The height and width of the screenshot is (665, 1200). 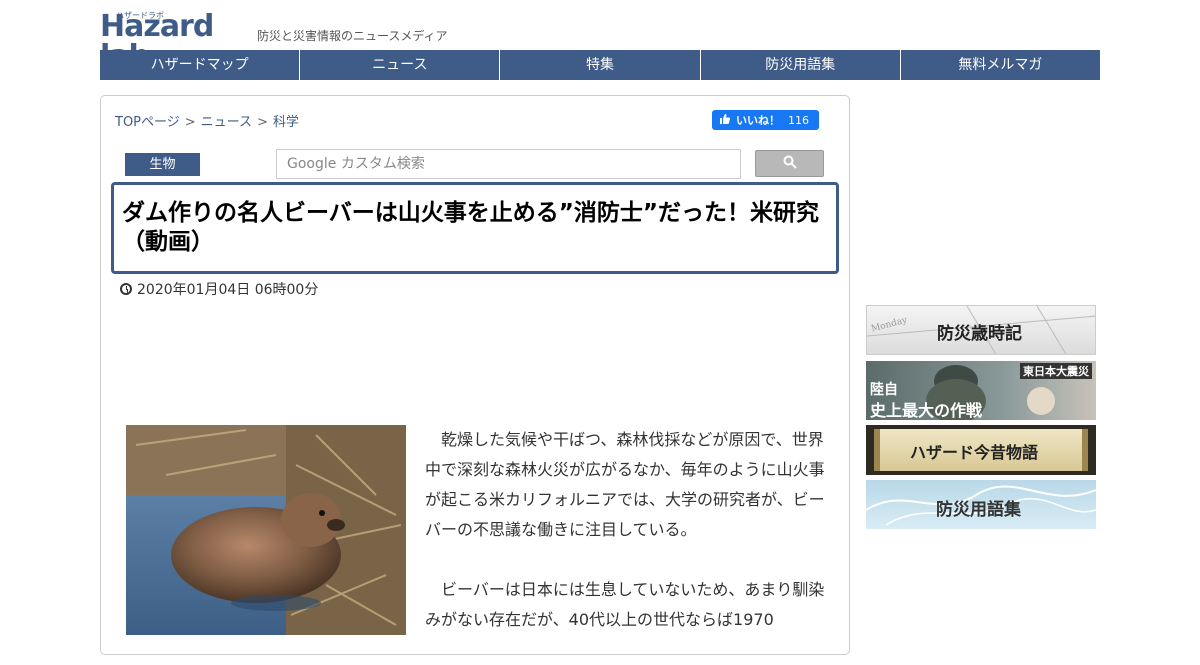 What do you see at coordinates (1000, 65) in the screenshot?
I see `nav-item-newsletter: 無料メルマガ` at bounding box center [1000, 65].